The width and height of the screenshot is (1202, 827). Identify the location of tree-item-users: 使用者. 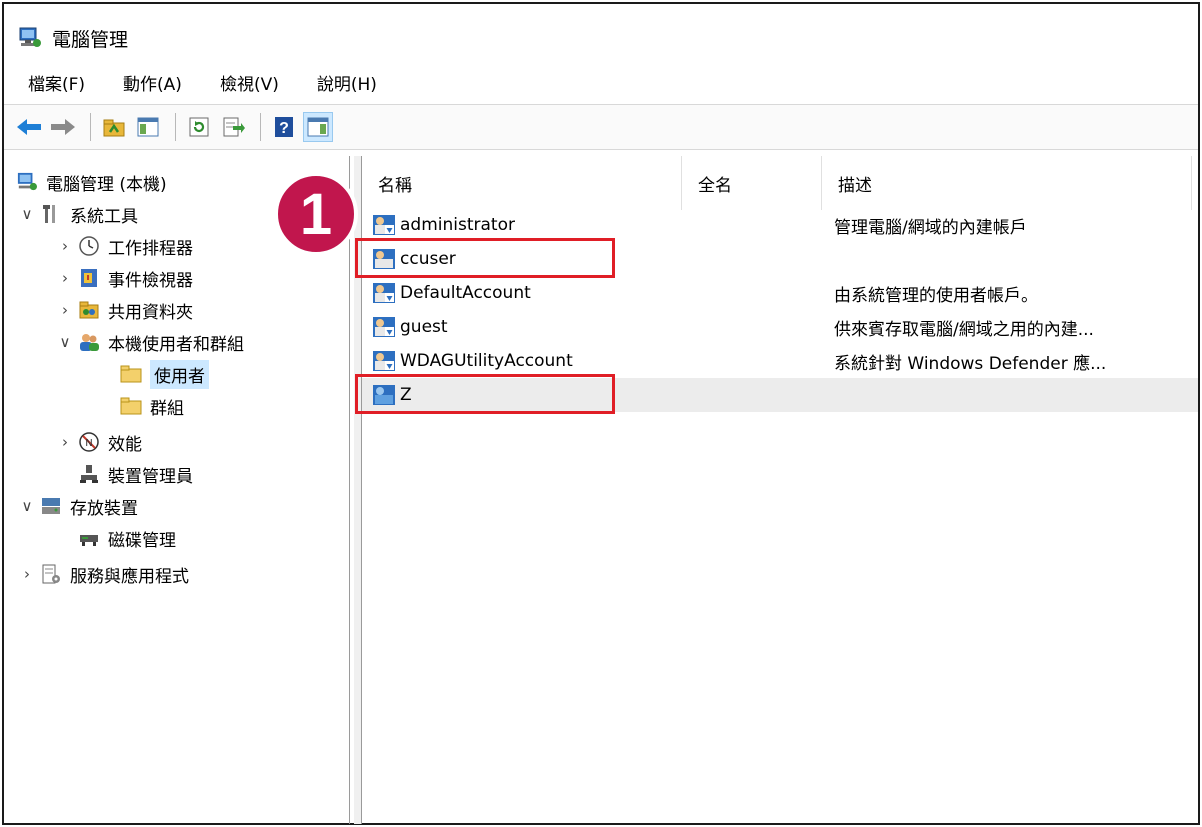
(162, 374).